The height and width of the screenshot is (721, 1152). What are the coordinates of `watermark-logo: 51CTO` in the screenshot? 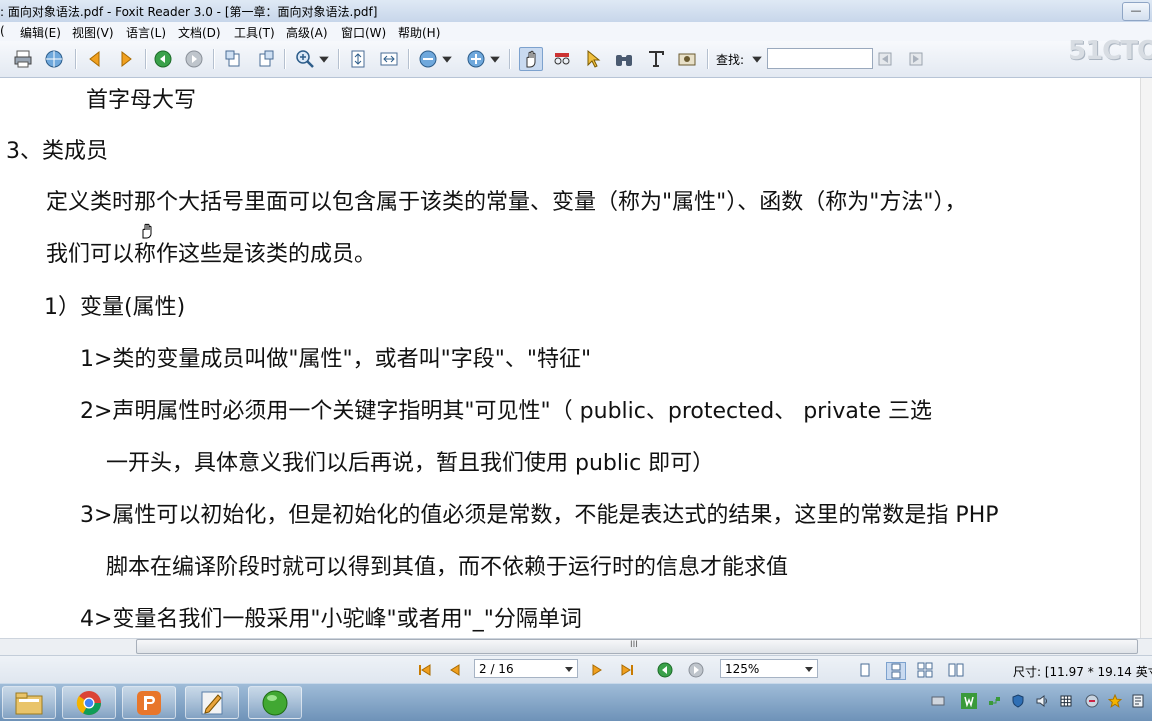 It's located at (1110, 51).